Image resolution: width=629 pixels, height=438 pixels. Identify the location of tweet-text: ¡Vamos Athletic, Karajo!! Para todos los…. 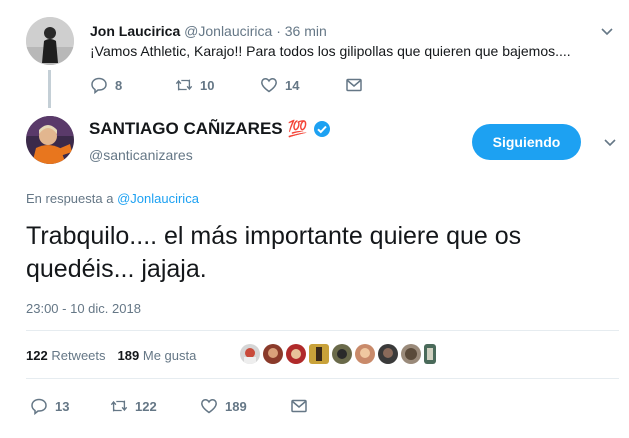
(330, 51).